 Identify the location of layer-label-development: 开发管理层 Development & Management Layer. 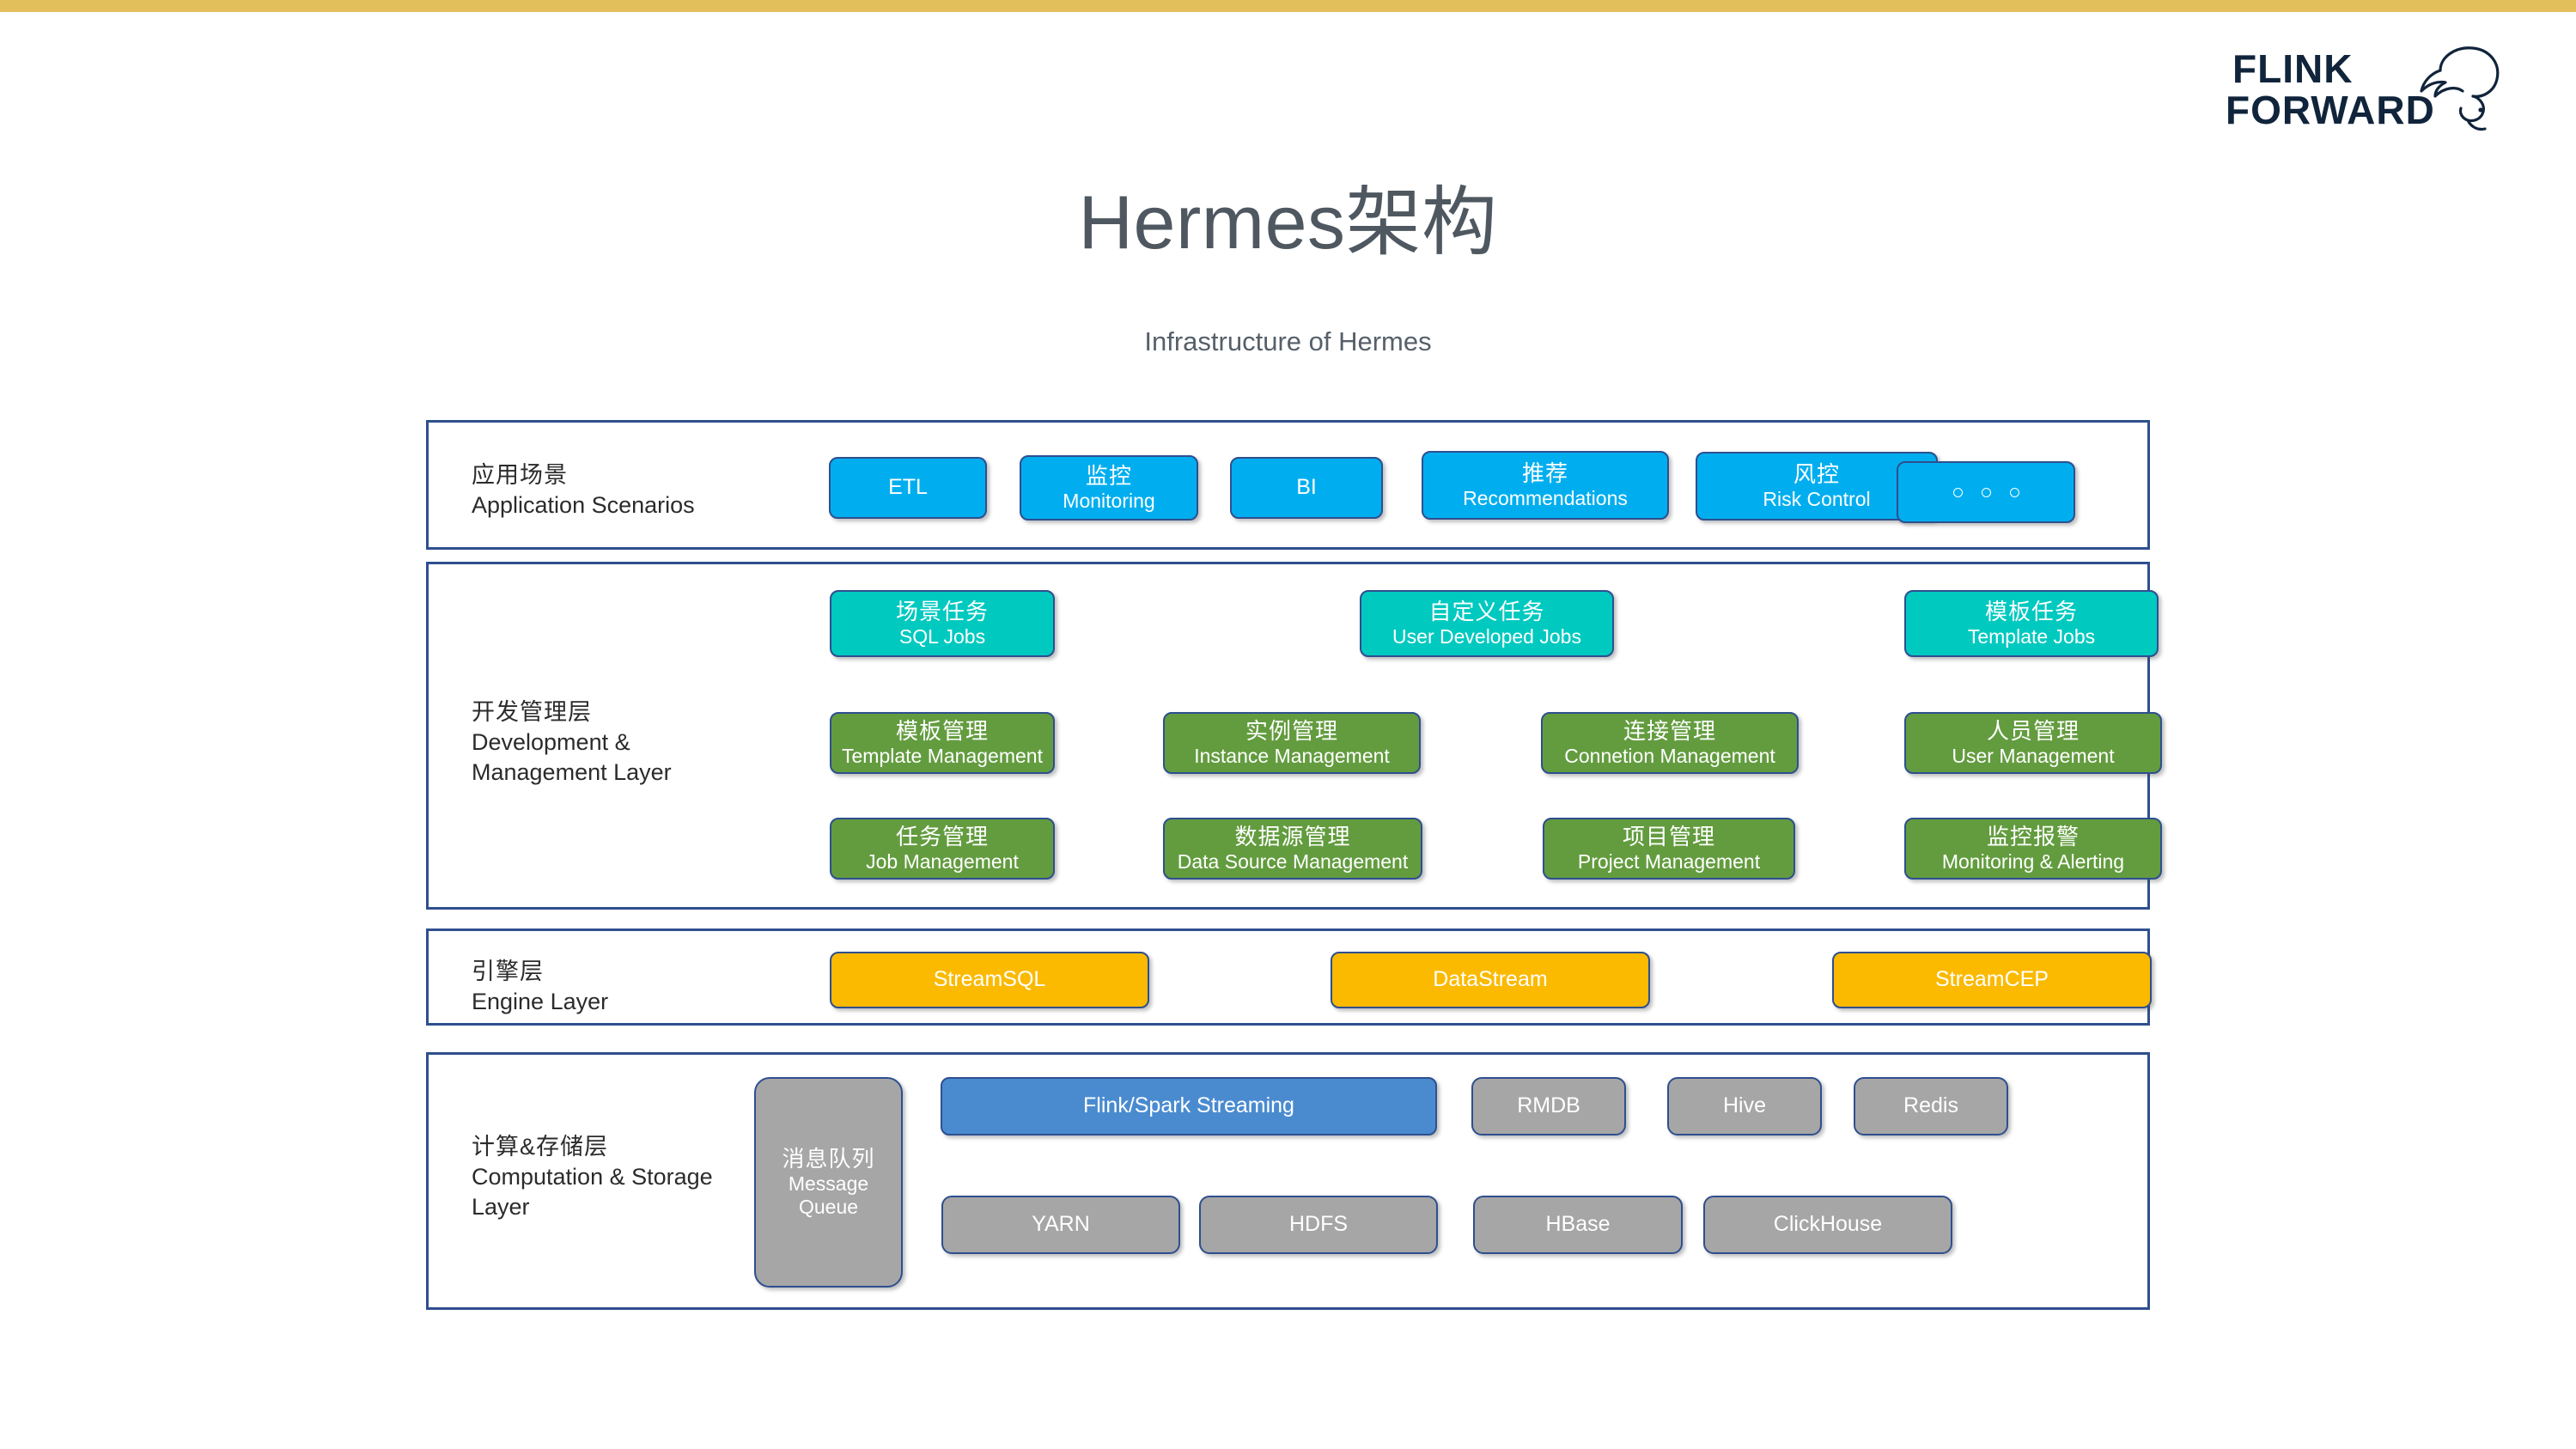
(572, 742).